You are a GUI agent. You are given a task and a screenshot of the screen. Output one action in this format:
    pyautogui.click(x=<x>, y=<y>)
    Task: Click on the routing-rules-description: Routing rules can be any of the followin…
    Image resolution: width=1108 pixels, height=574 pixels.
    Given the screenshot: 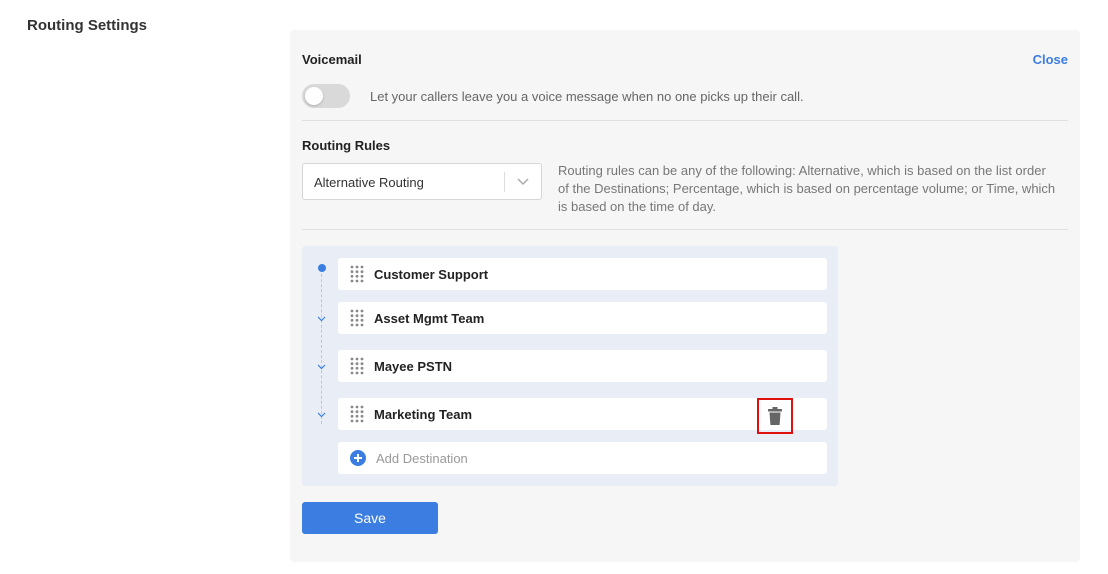 What is the action you would take?
    pyautogui.click(x=807, y=188)
    